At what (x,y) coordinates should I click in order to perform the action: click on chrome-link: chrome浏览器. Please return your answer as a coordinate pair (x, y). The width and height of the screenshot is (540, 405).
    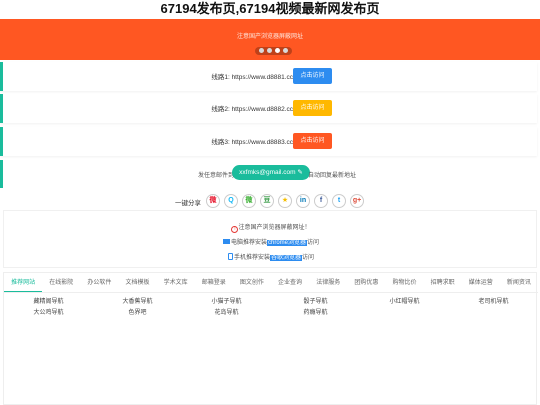
    Looking at the image, I should click on (286, 243).